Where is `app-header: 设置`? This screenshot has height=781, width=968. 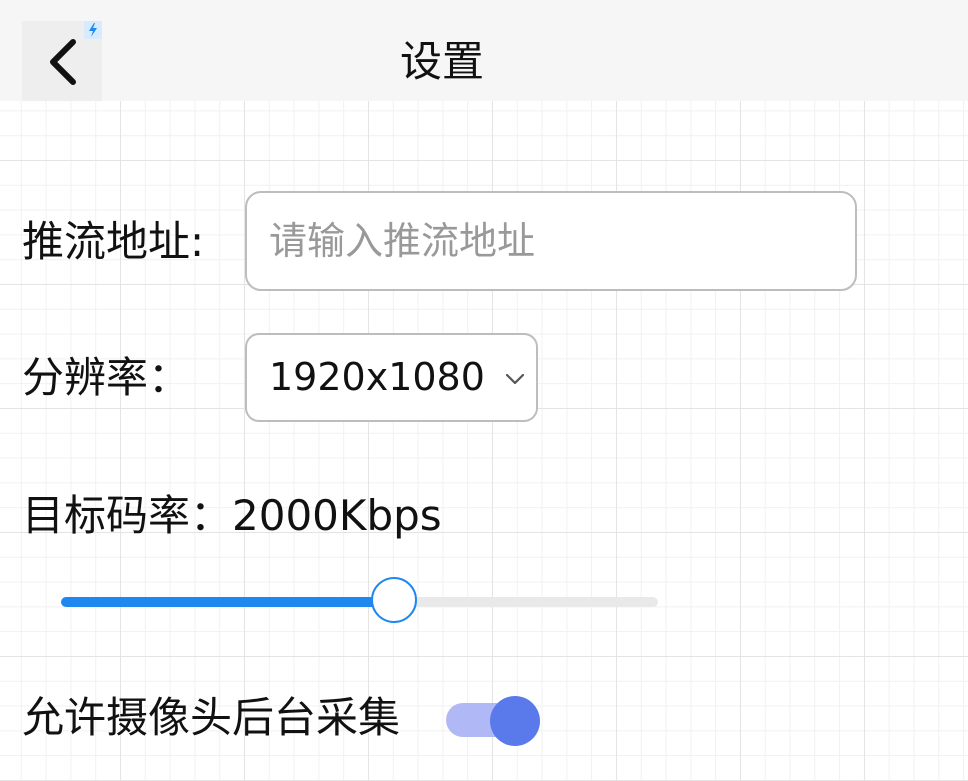
app-header: 设置 is located at coordinates (484, 50).